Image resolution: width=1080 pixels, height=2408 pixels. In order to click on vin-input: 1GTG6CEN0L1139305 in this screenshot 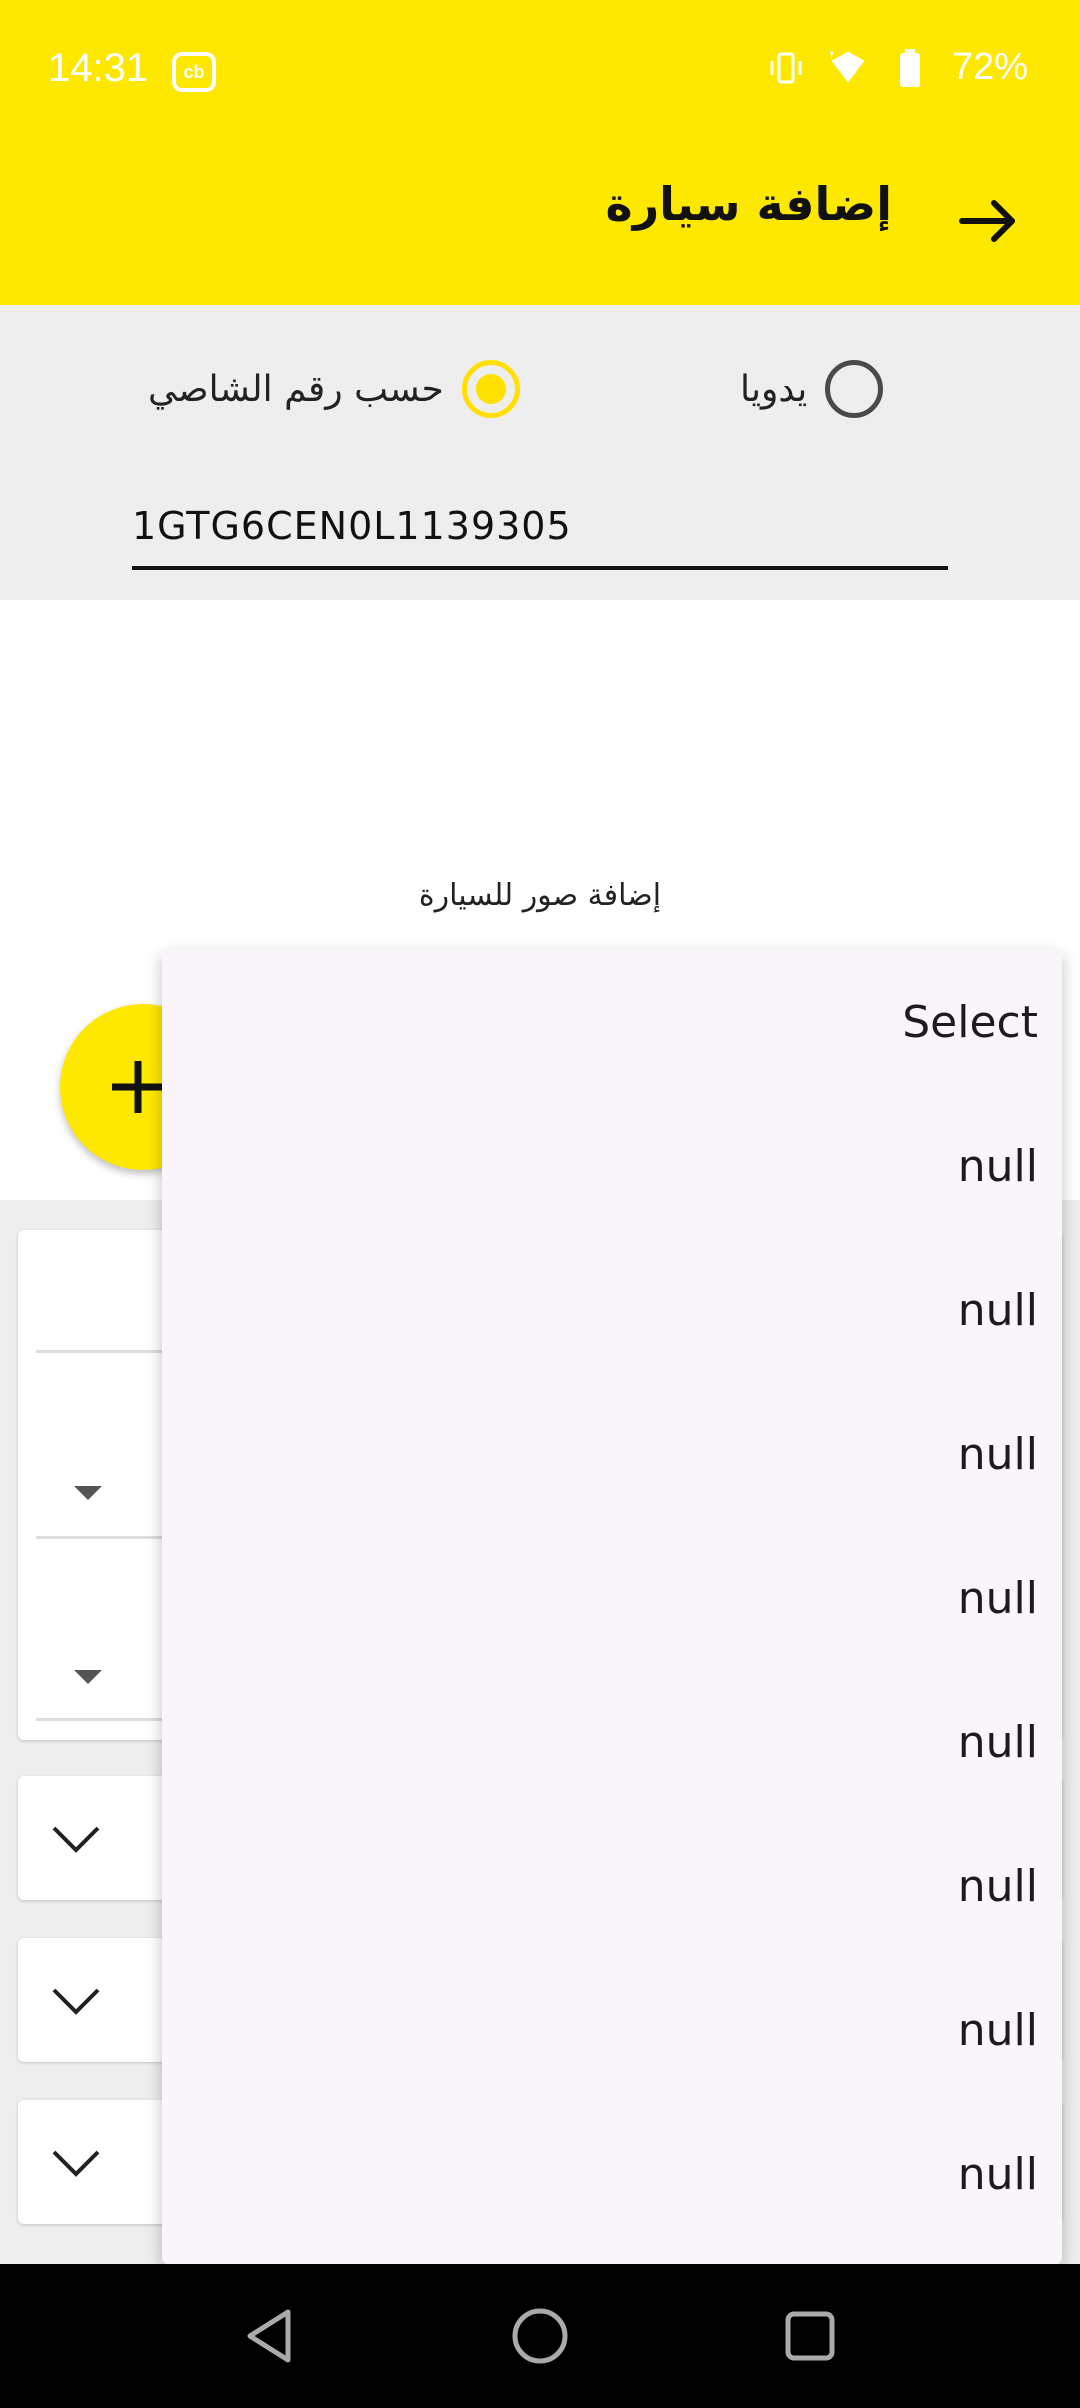, I will do `click(540, 535)`.